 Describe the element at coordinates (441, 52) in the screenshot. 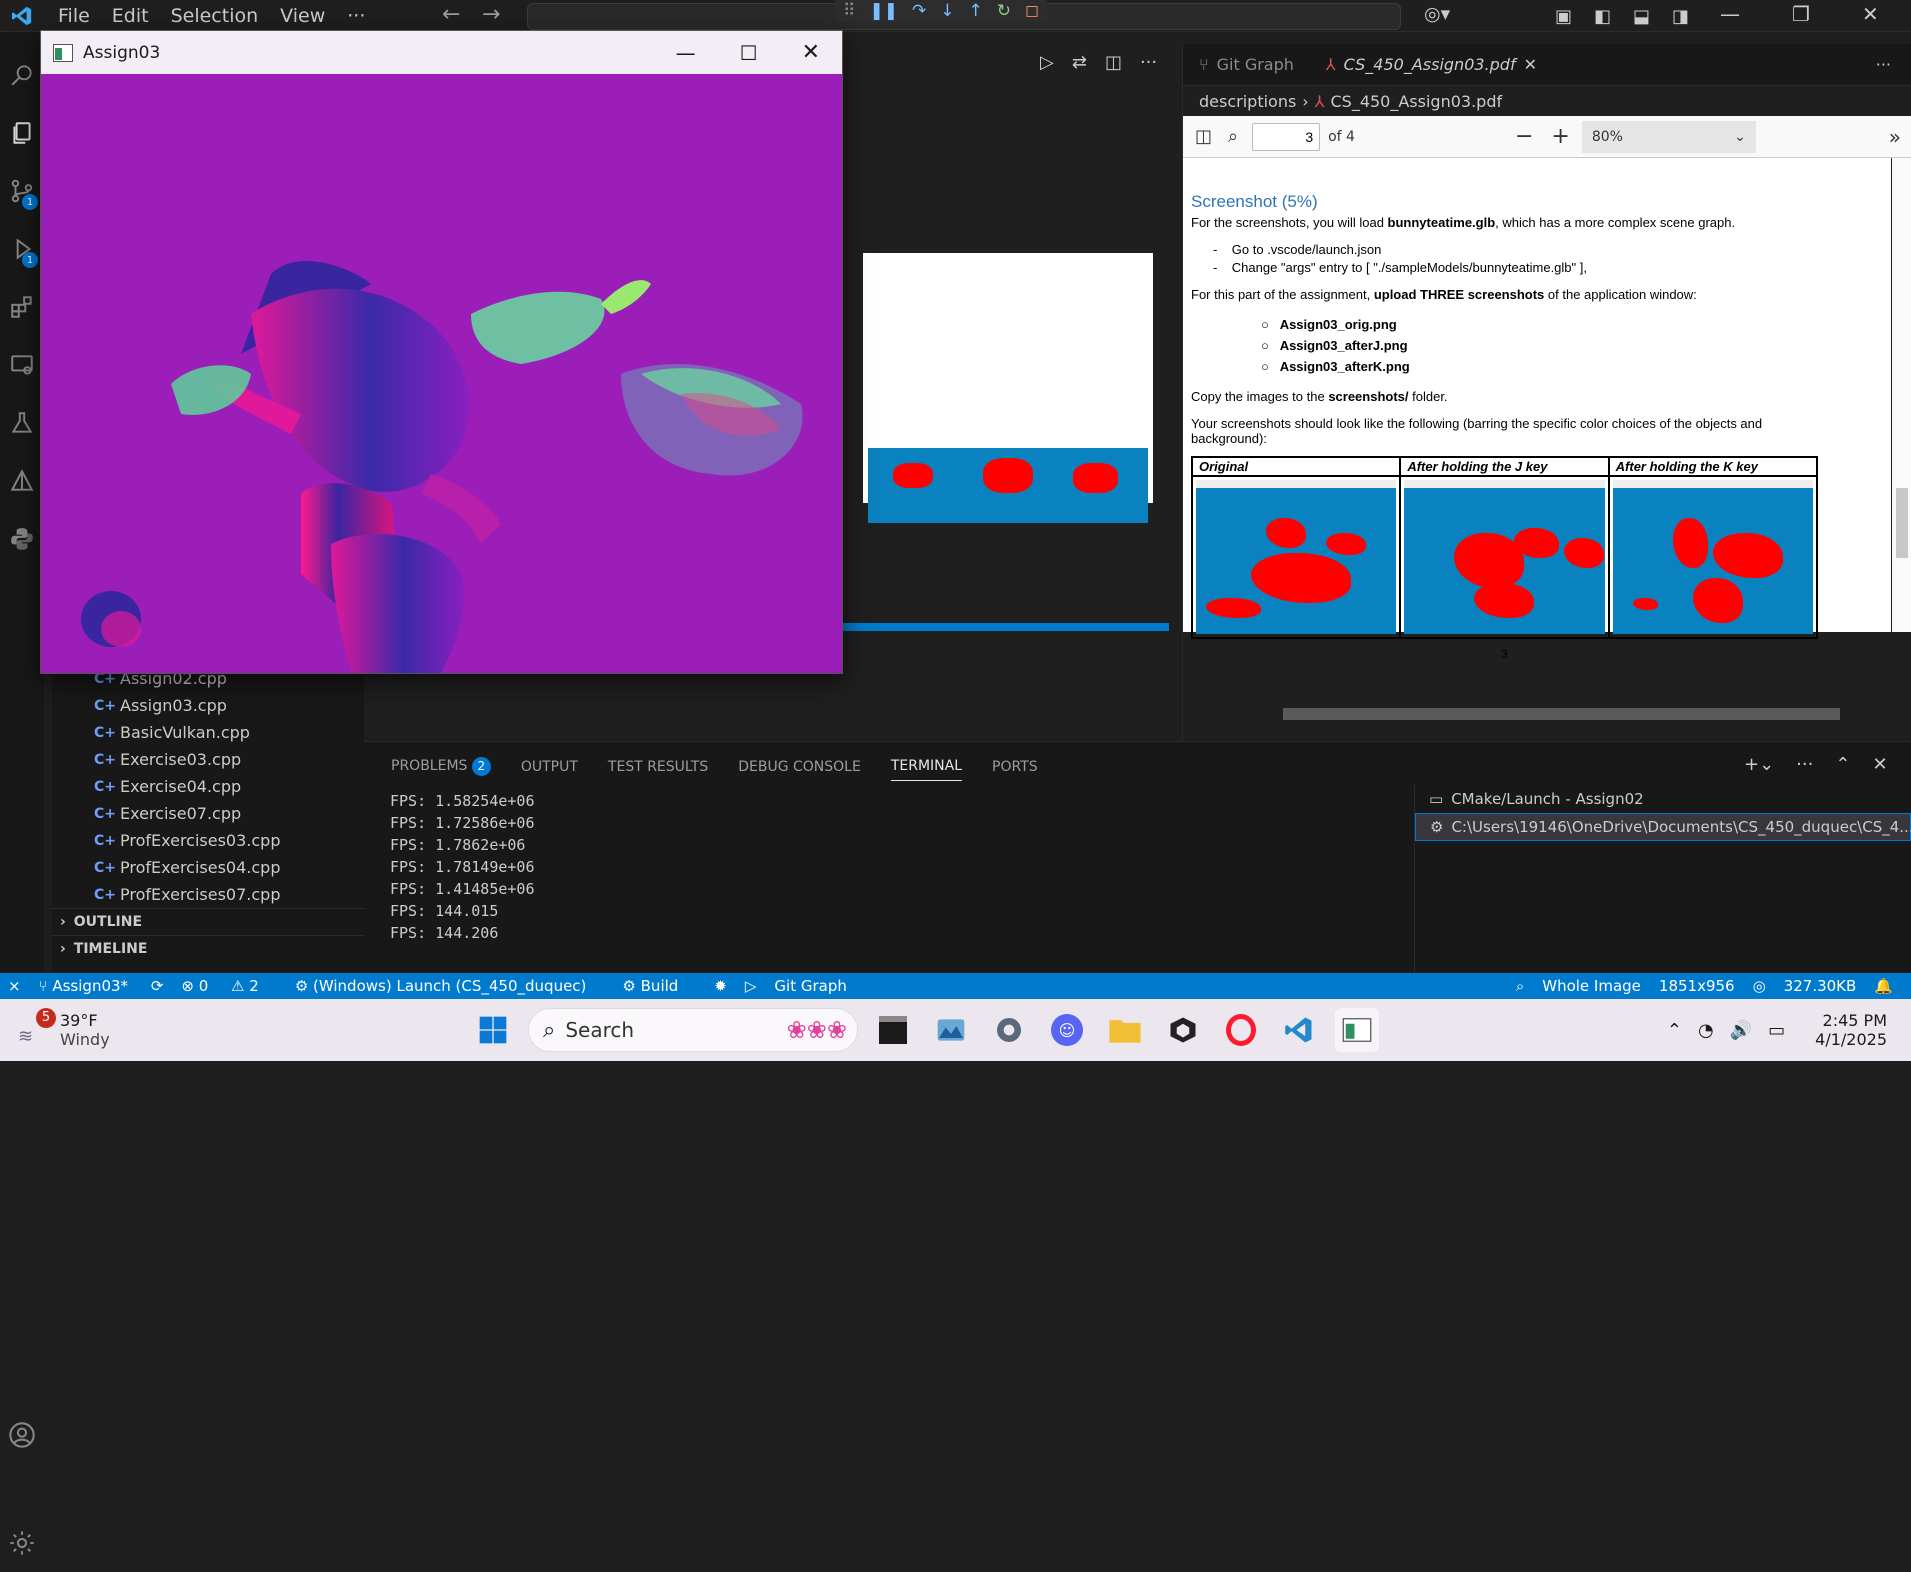

I see `window-title-bar: Assign03 — ☐ ✕` at that location.